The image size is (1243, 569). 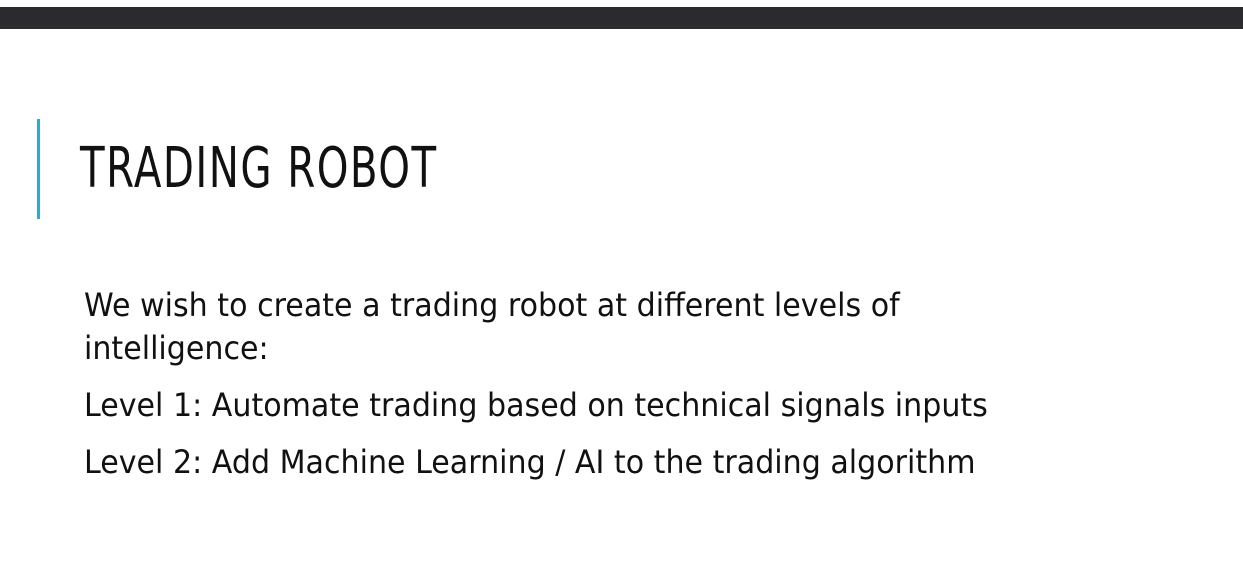 What do you see at coordinates (621, 18) in the screenshot?
I see `top-bar` at bounding box center [621, 18].